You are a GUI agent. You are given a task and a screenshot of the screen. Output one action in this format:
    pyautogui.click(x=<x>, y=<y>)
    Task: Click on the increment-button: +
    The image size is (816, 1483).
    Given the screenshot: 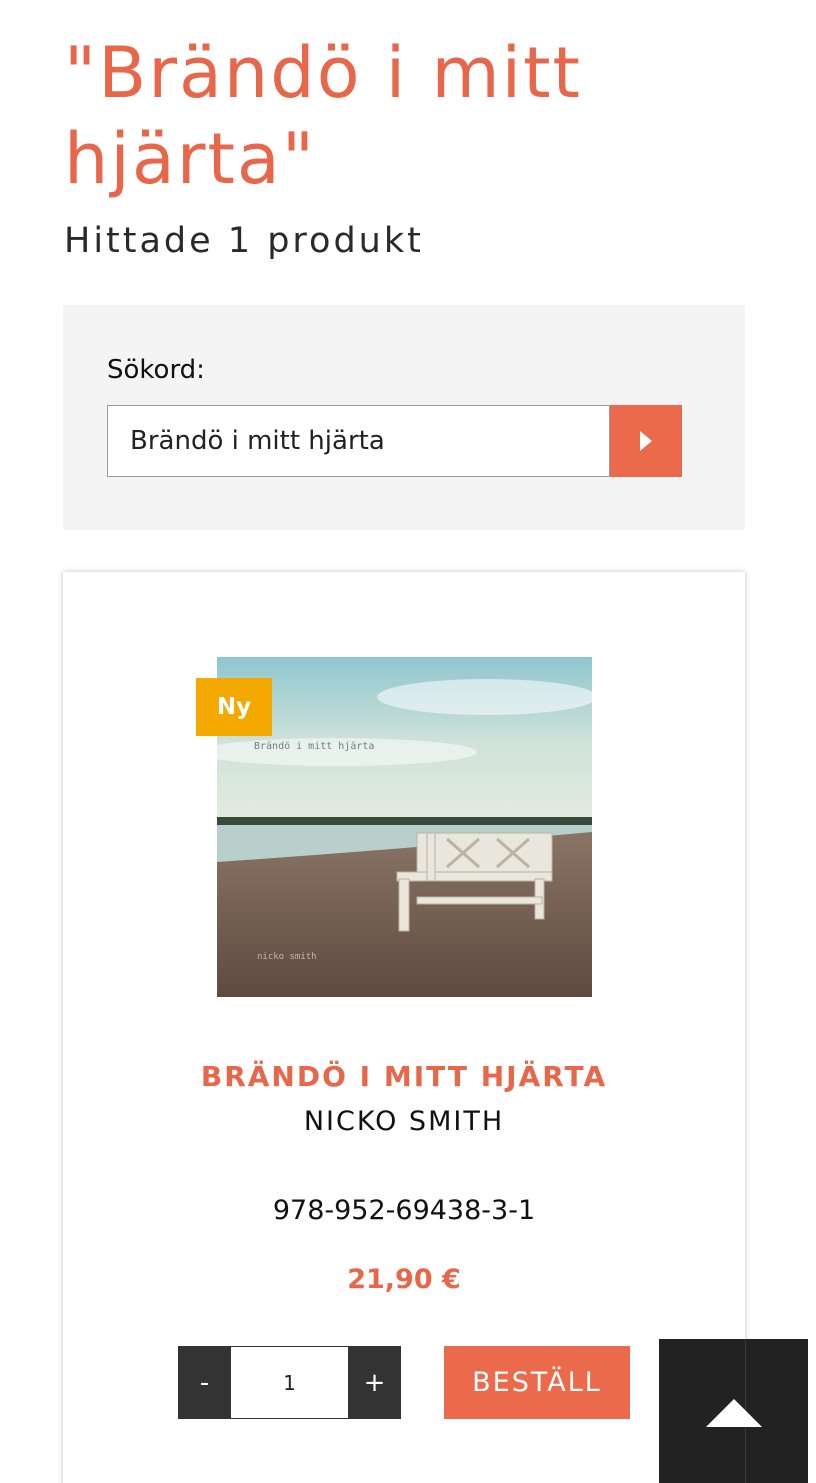 What is the action you would take?
    pyautogui.click(x=374, y=1382)
    